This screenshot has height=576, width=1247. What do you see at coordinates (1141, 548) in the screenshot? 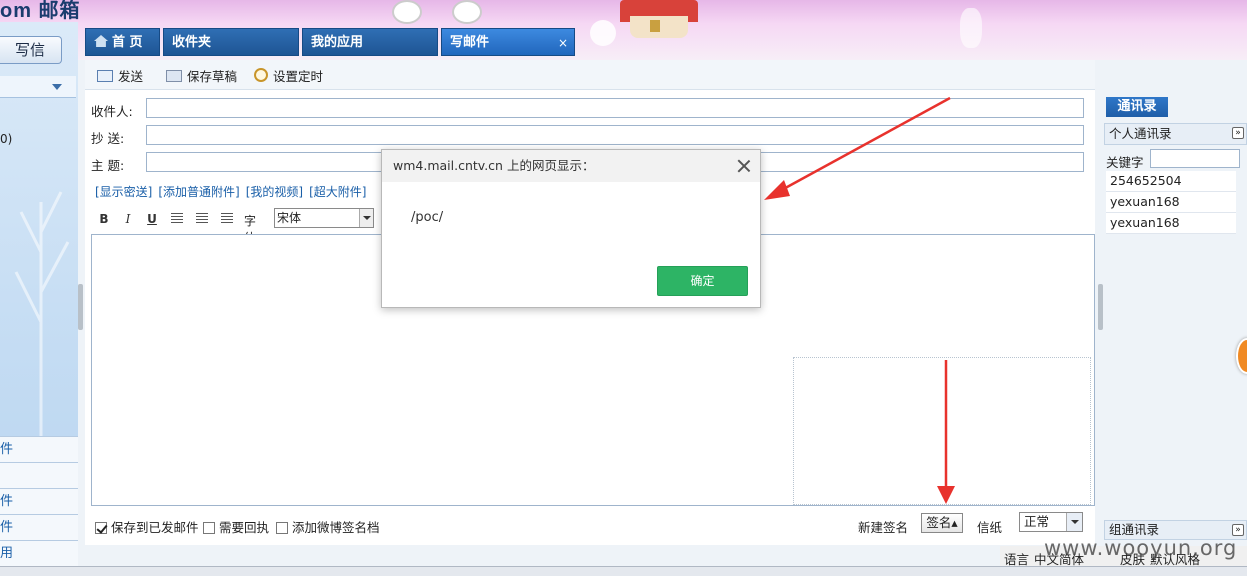
I see `watermark: www.wooyun.org` at bounding box center [1141, 548].